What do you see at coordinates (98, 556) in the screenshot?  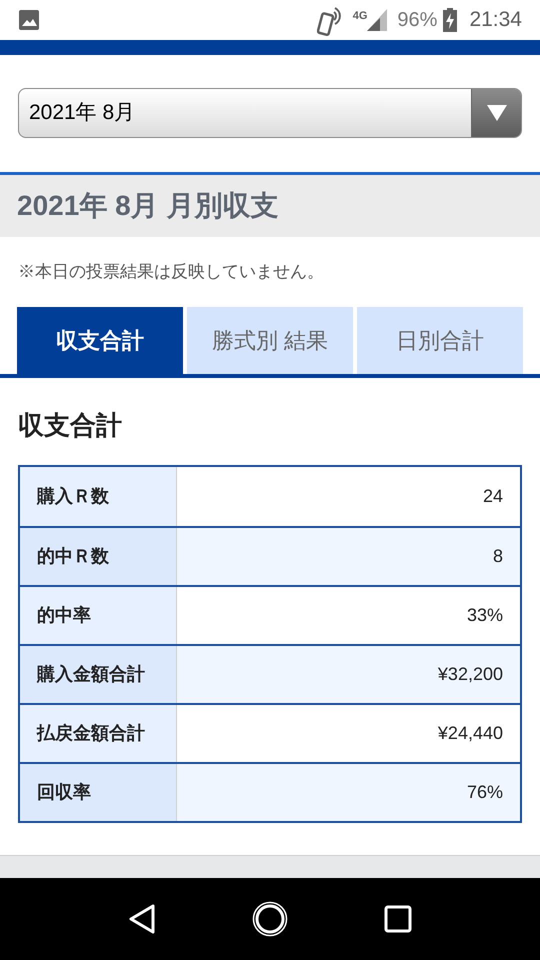 I see `row-label: 的中Ｒ数` at bounding box center [98, 556].